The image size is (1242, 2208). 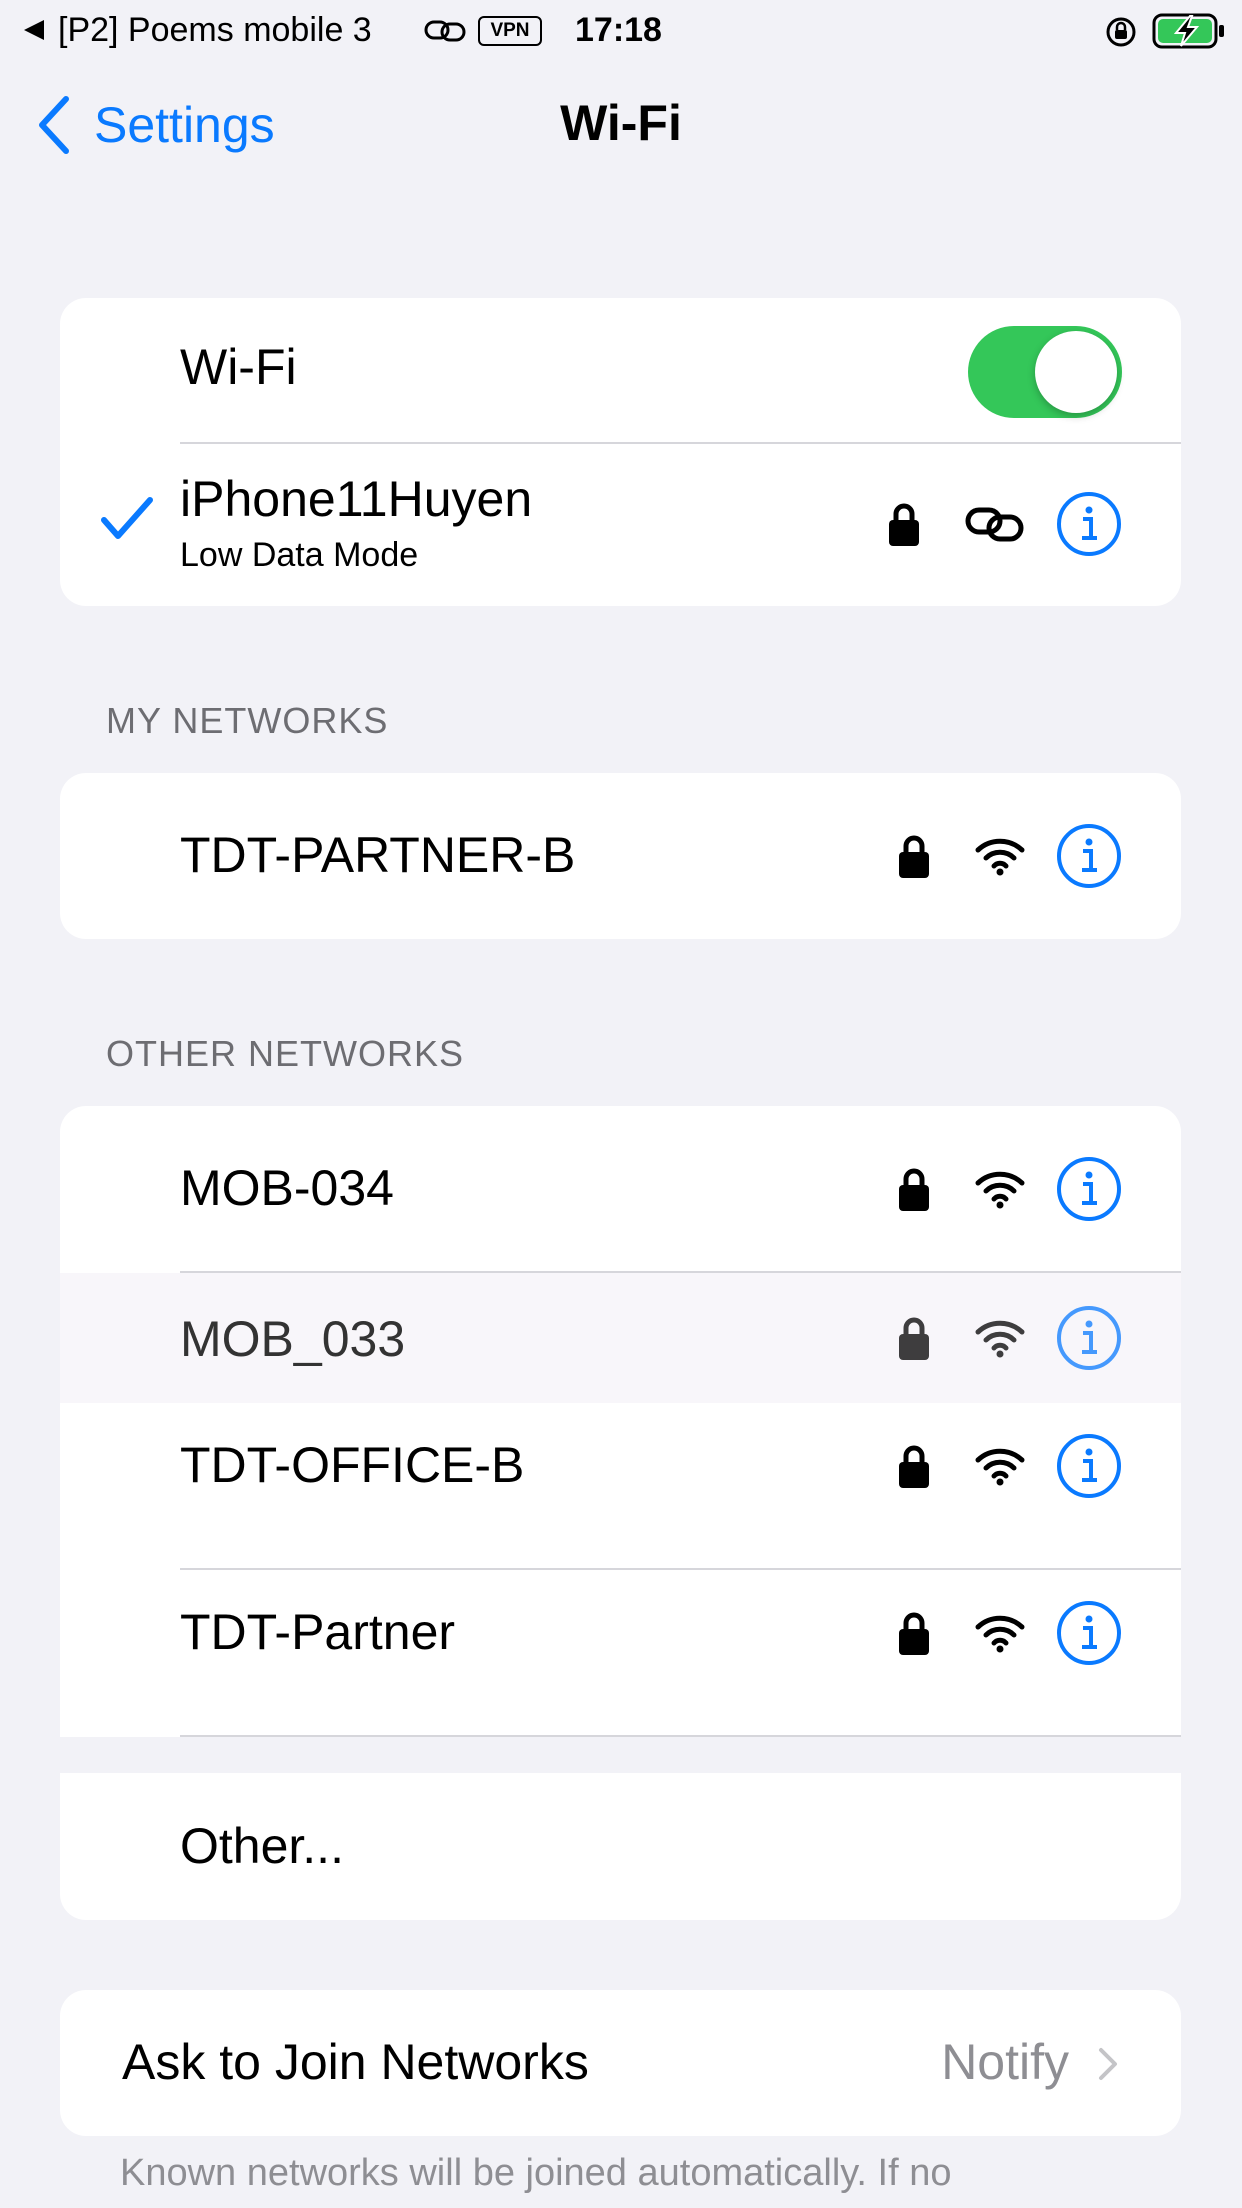 I want to click on network-name: MOB-034, so click(x=287, y=1188).